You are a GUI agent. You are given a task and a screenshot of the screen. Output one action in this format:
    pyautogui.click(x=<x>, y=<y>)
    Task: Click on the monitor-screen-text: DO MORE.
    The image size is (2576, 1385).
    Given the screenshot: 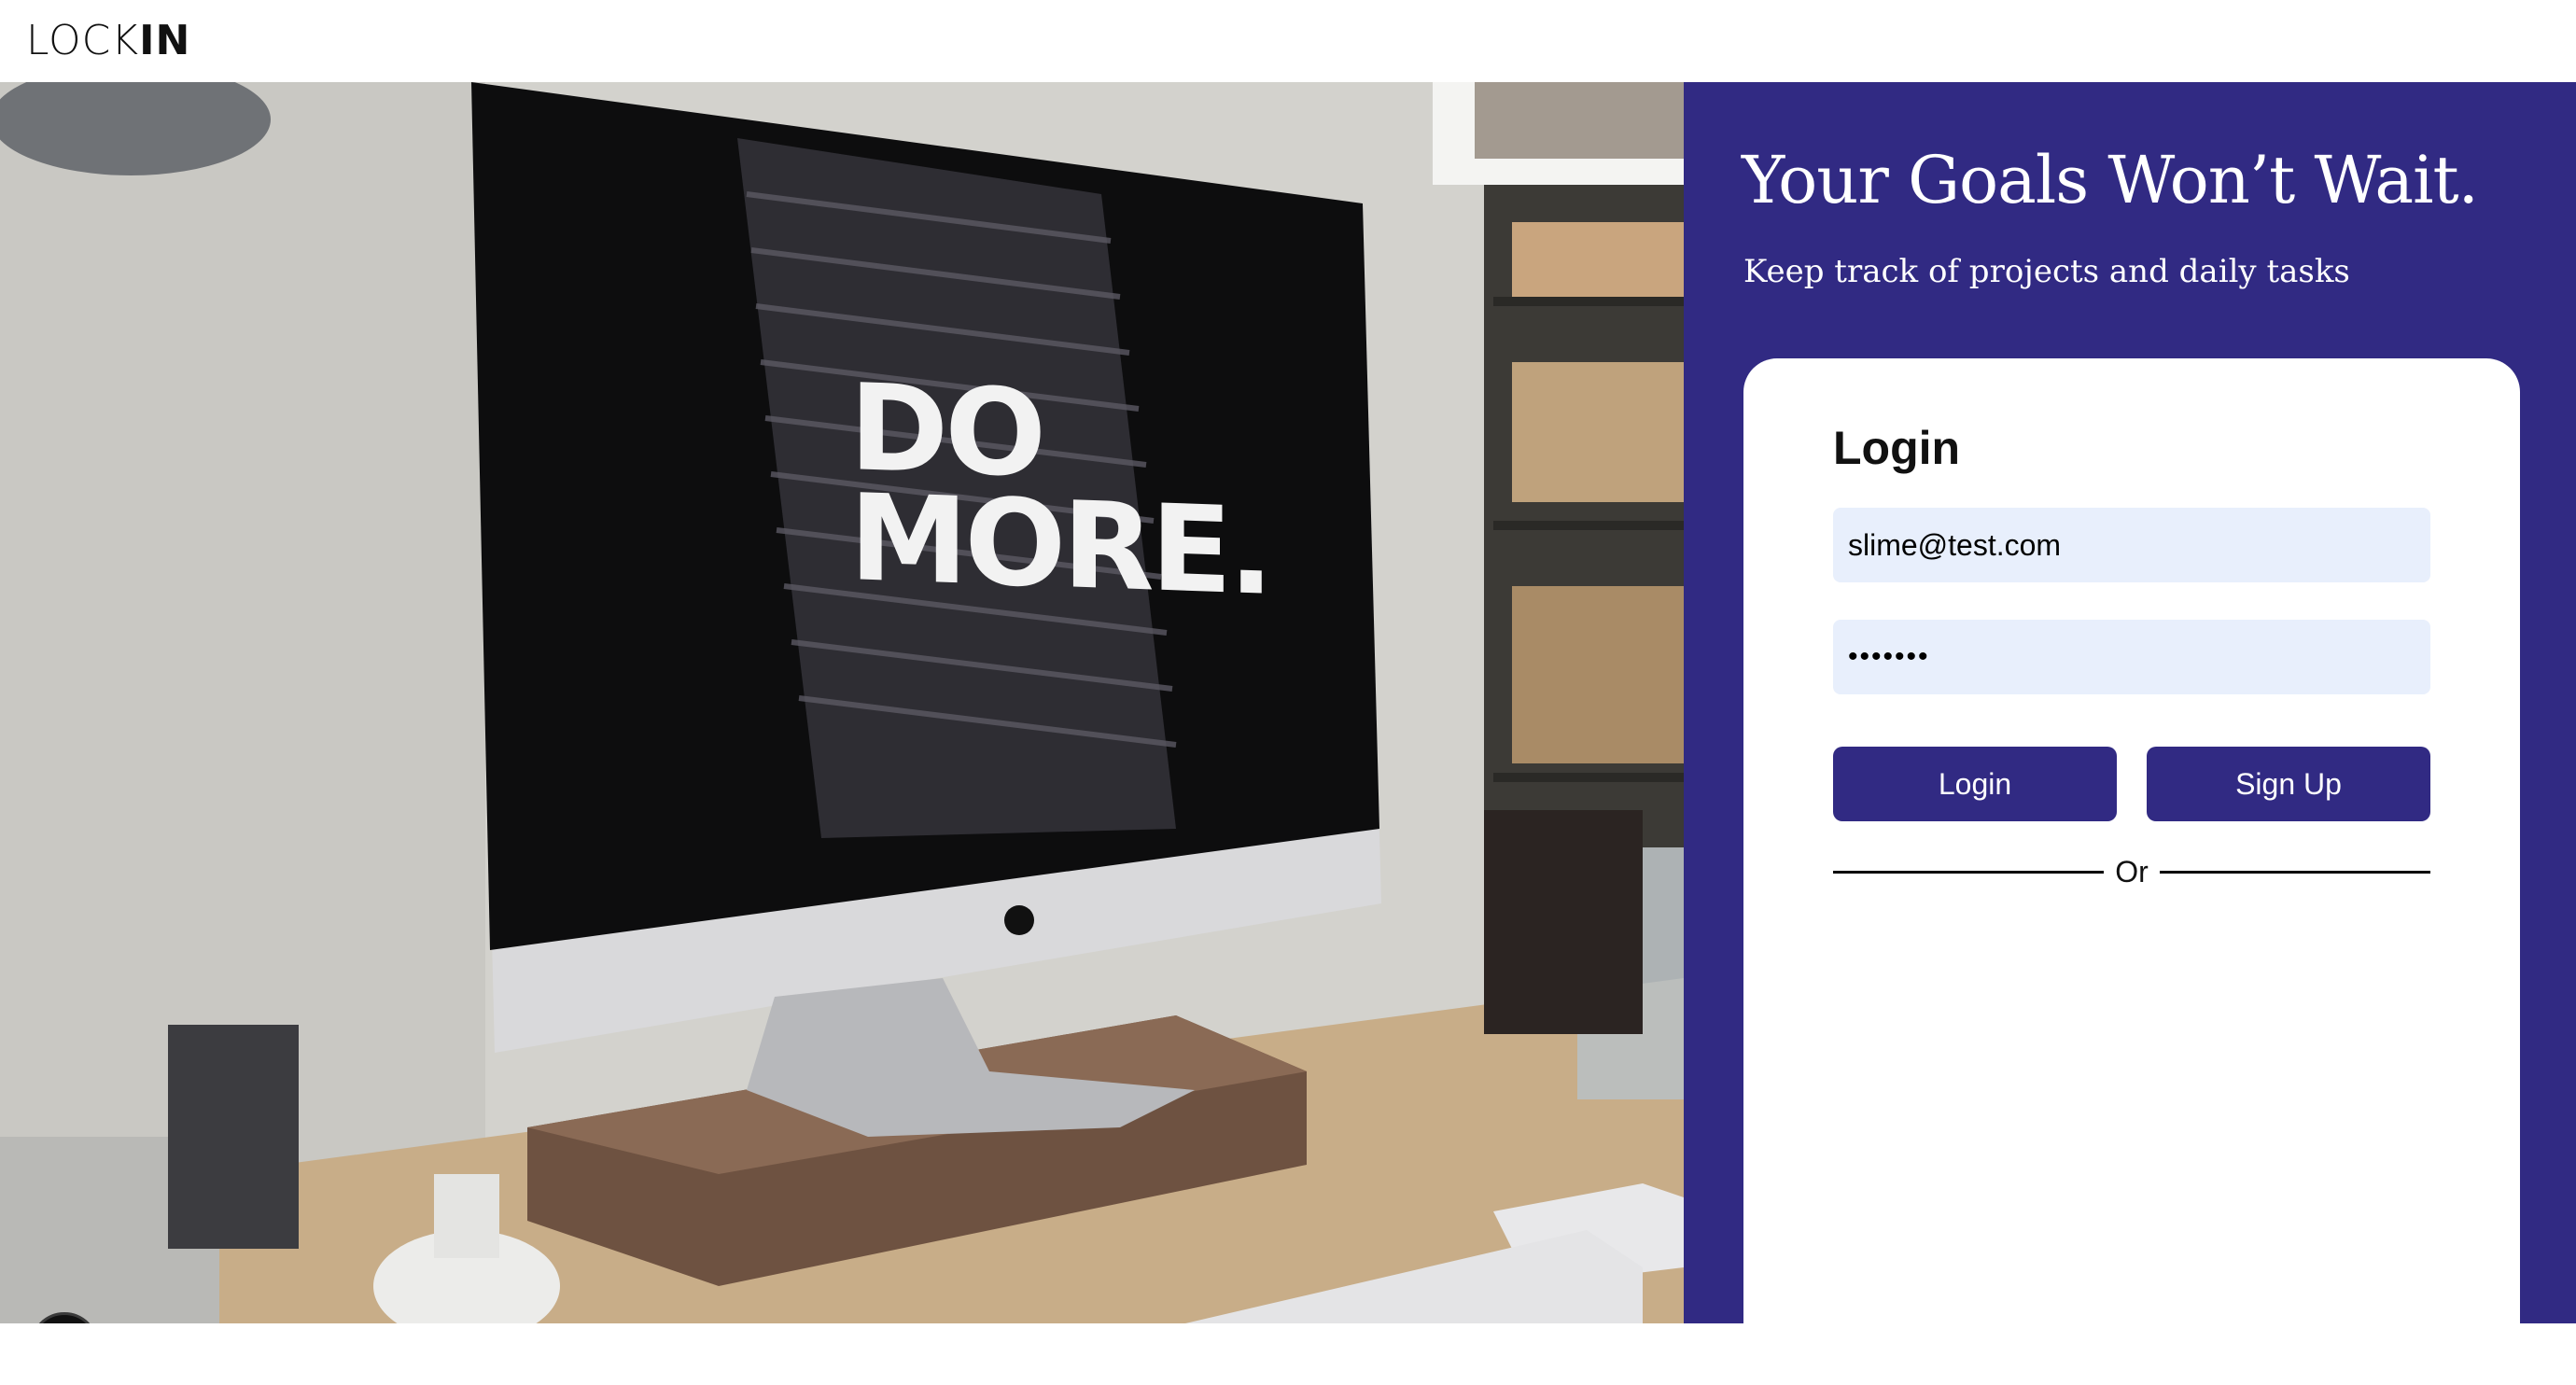 What is the action you would take?
    pyautogui.click(x=1059, y=490)
    